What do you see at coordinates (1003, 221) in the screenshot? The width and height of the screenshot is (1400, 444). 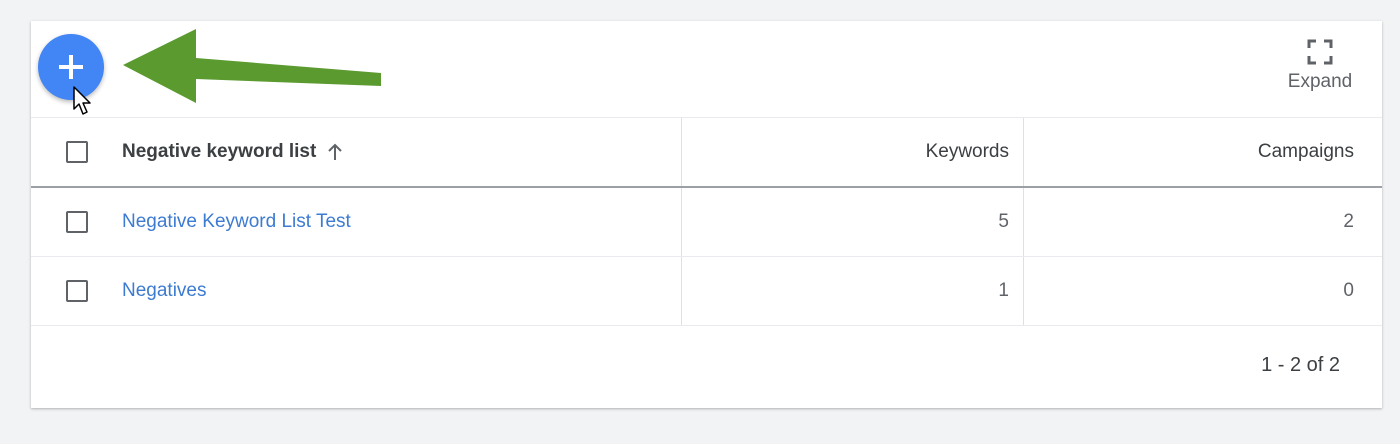 I see `keywords-count: 5` at bounding box center [1003, 221].